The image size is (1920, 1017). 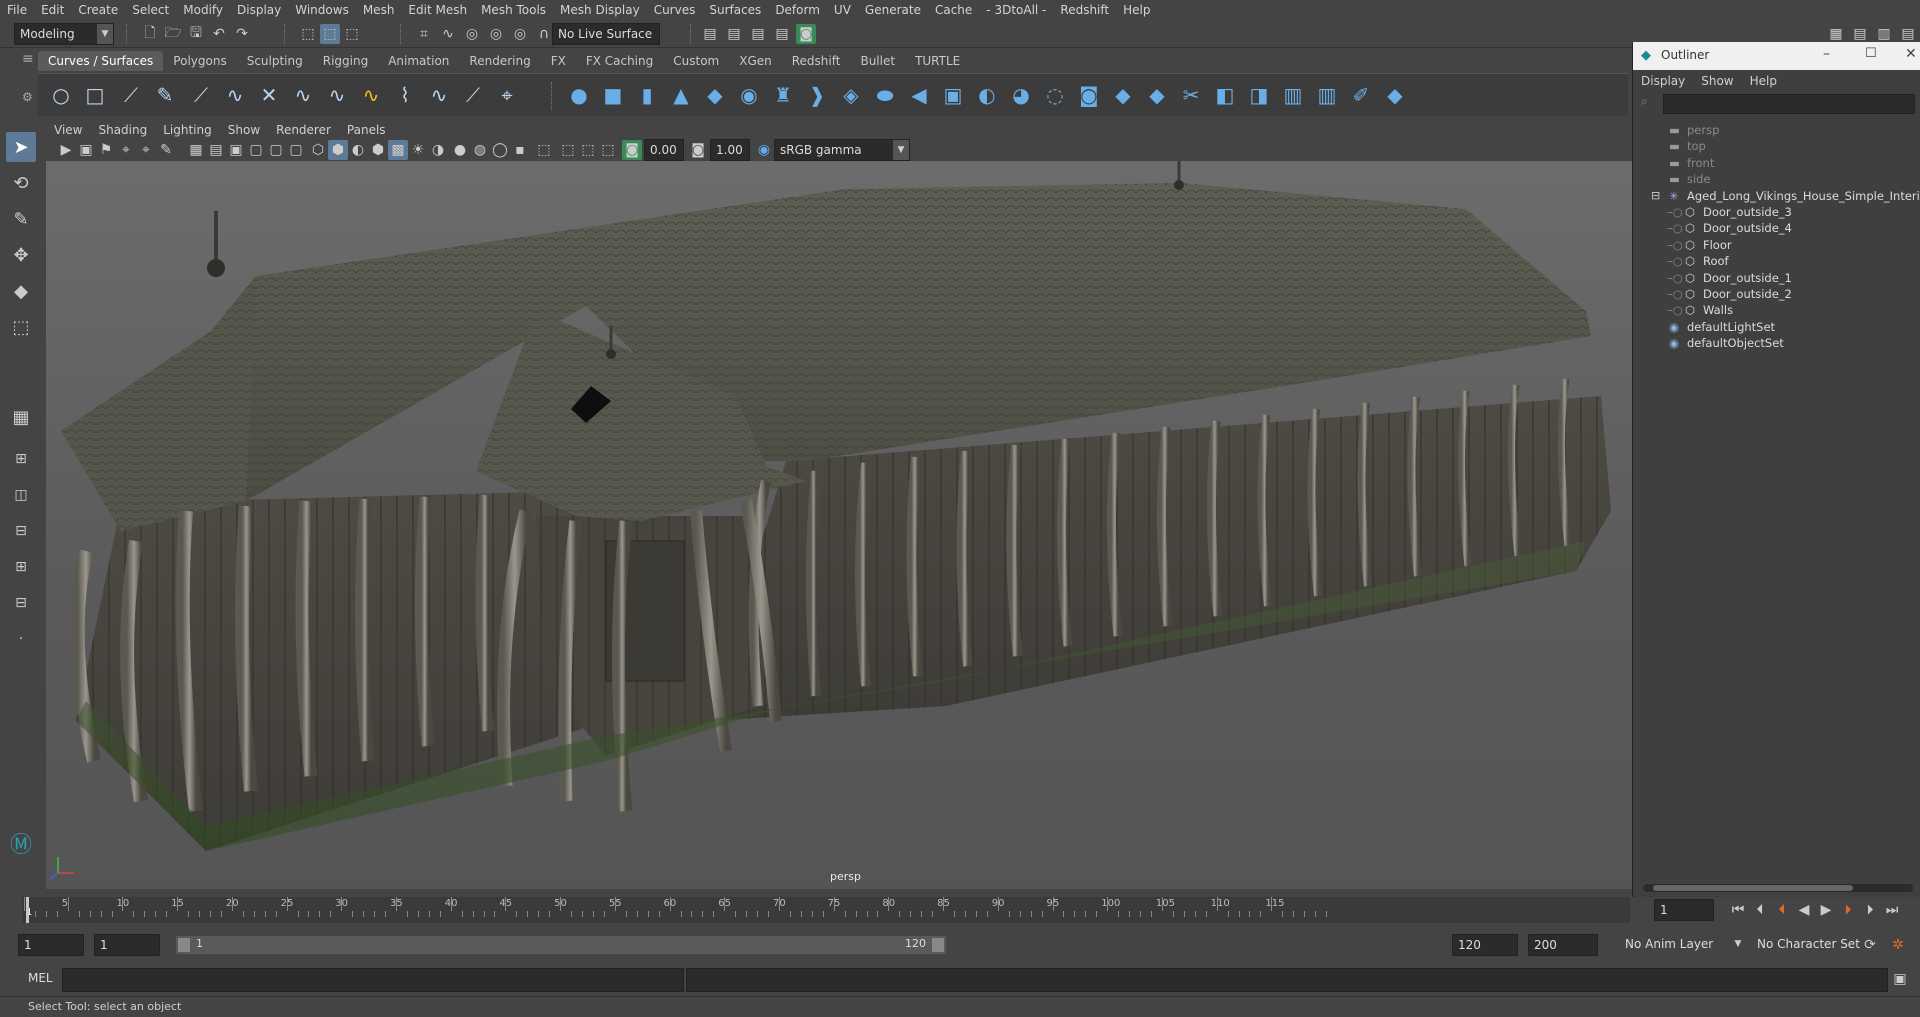 I want to click on playback-end-field: 120, so click(x=1485, y=945).